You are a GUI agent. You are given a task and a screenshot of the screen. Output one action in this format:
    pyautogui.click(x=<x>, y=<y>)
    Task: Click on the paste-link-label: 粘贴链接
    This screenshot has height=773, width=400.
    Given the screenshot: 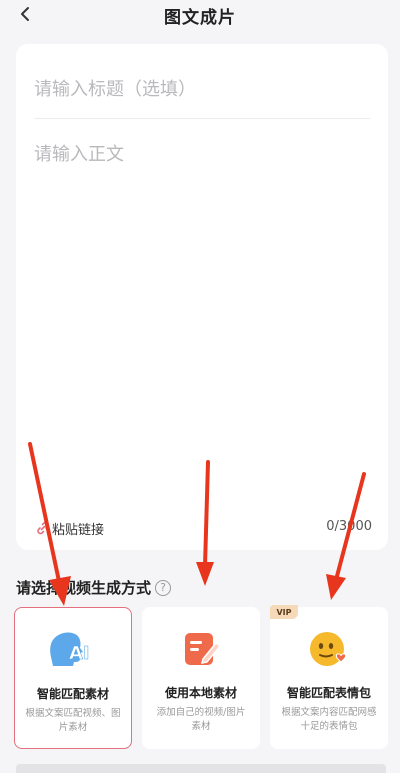 What is the action you would take?
    pyautogui.click(x=78, y=530)
    